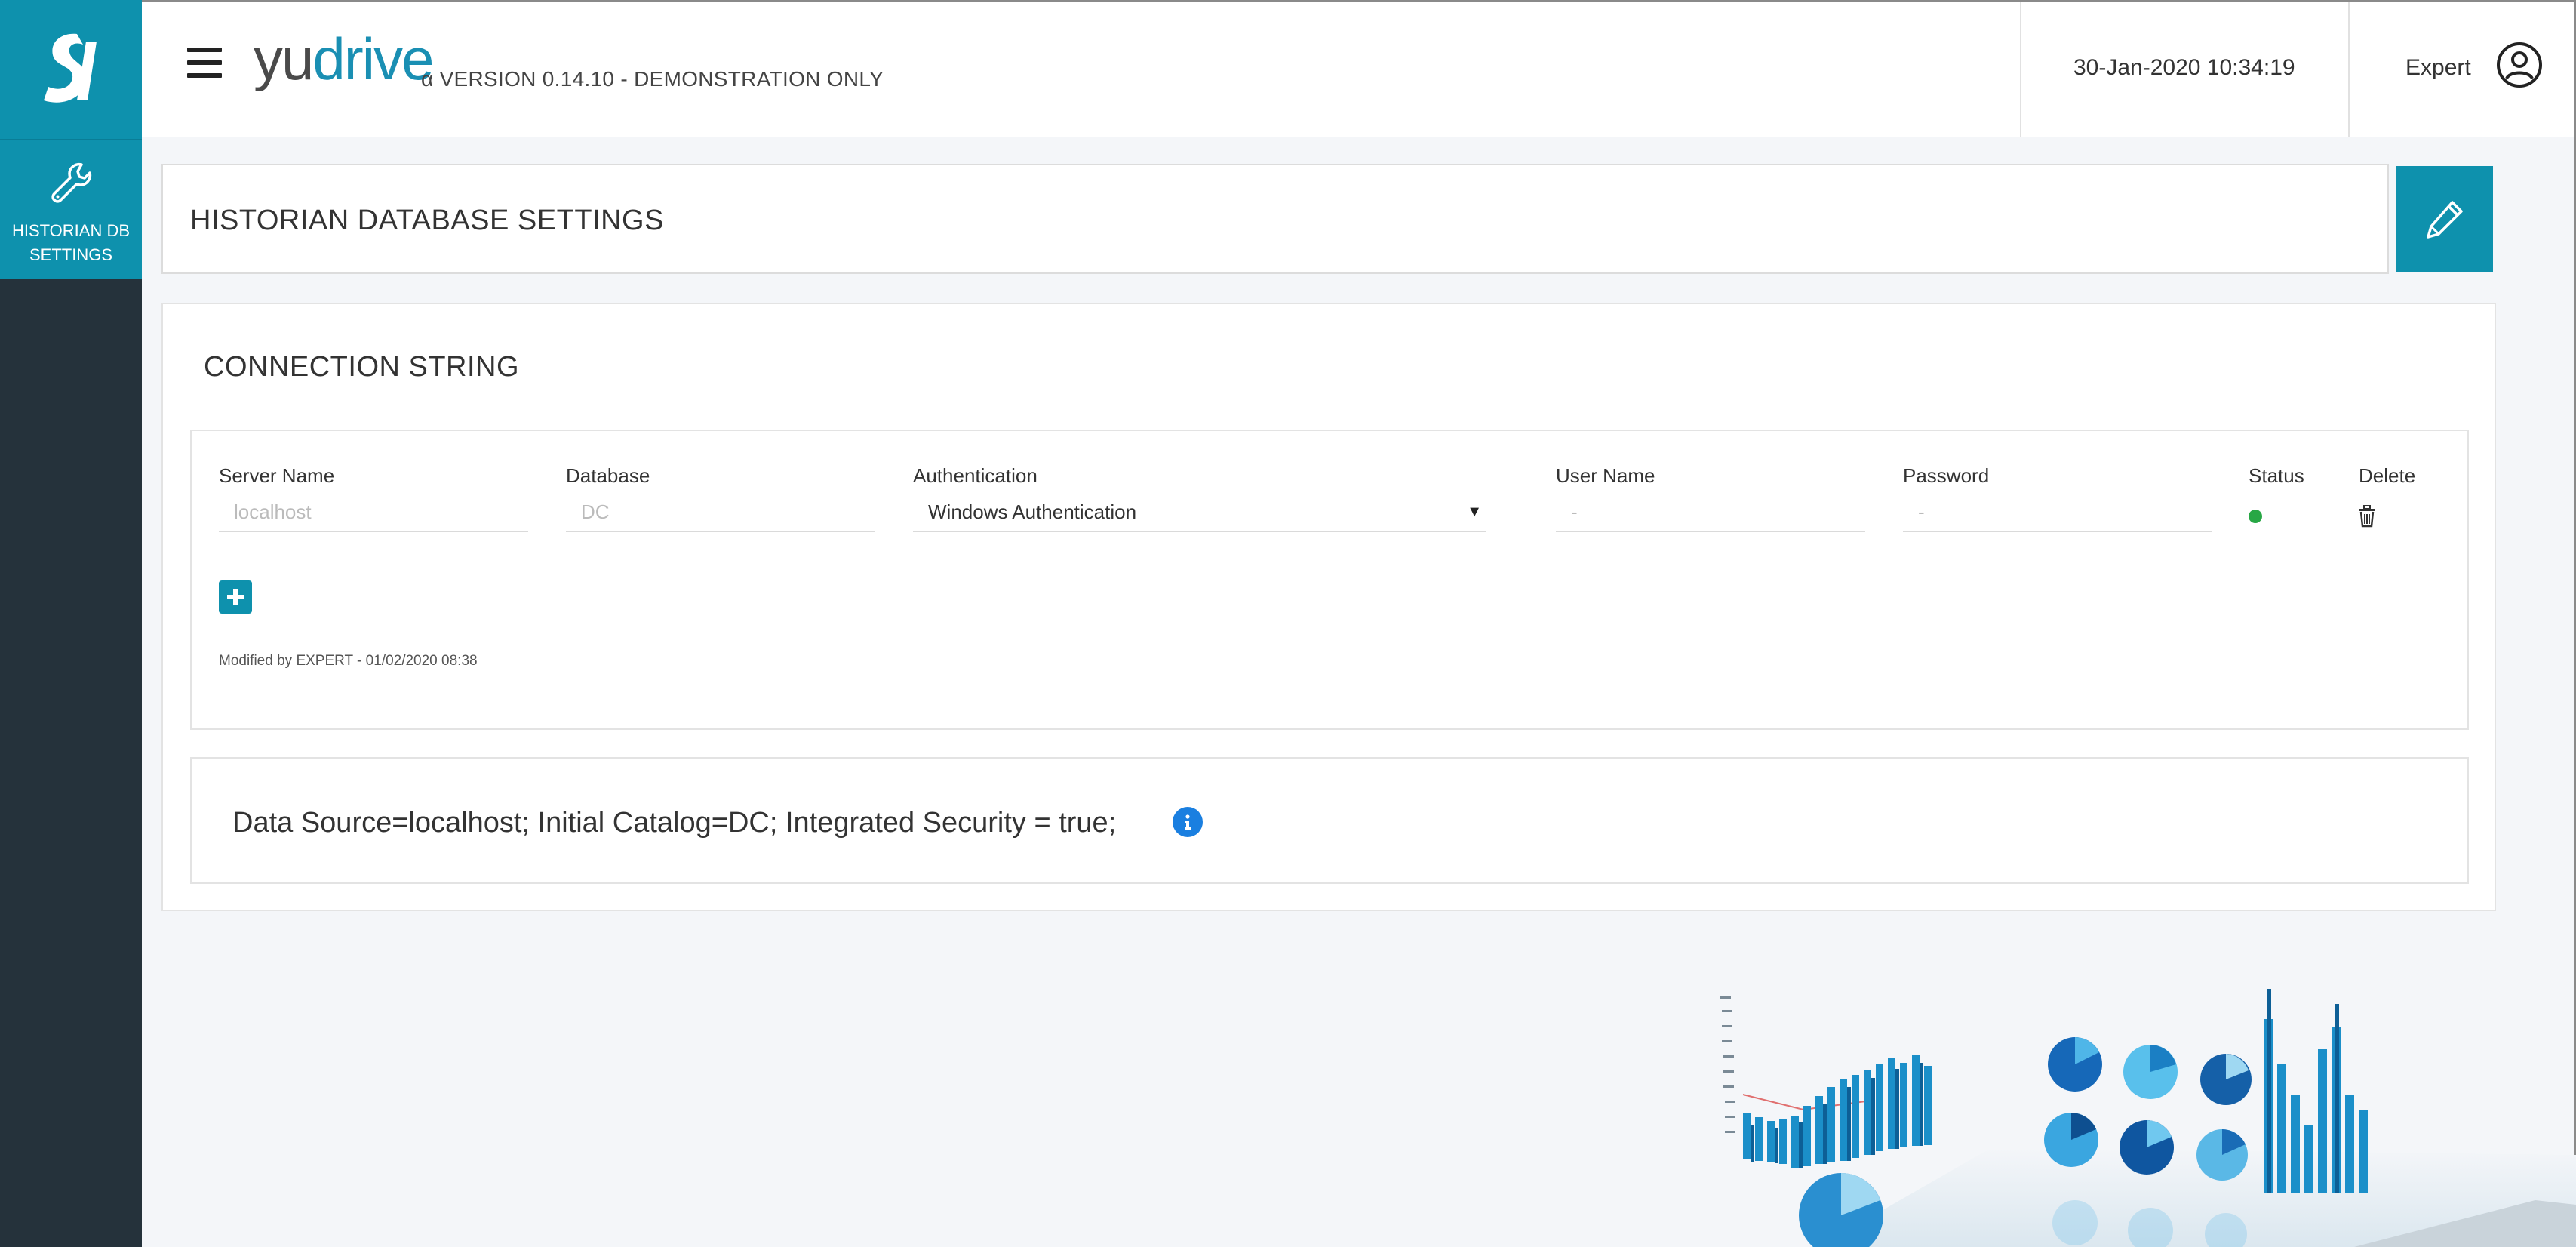 This screenshot has height=1247, width=2576. Describe the element at coordinates (1032, 511) in the screenshot. I see `authentication-value: Windows Authentication` at that location.